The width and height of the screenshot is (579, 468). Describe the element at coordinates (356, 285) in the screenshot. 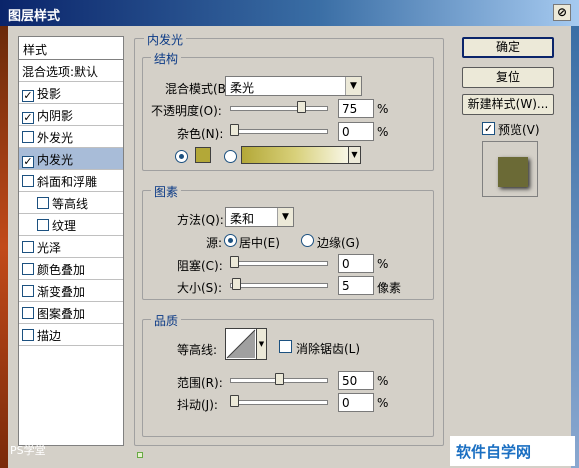

I see `size-input: 5` at that location.